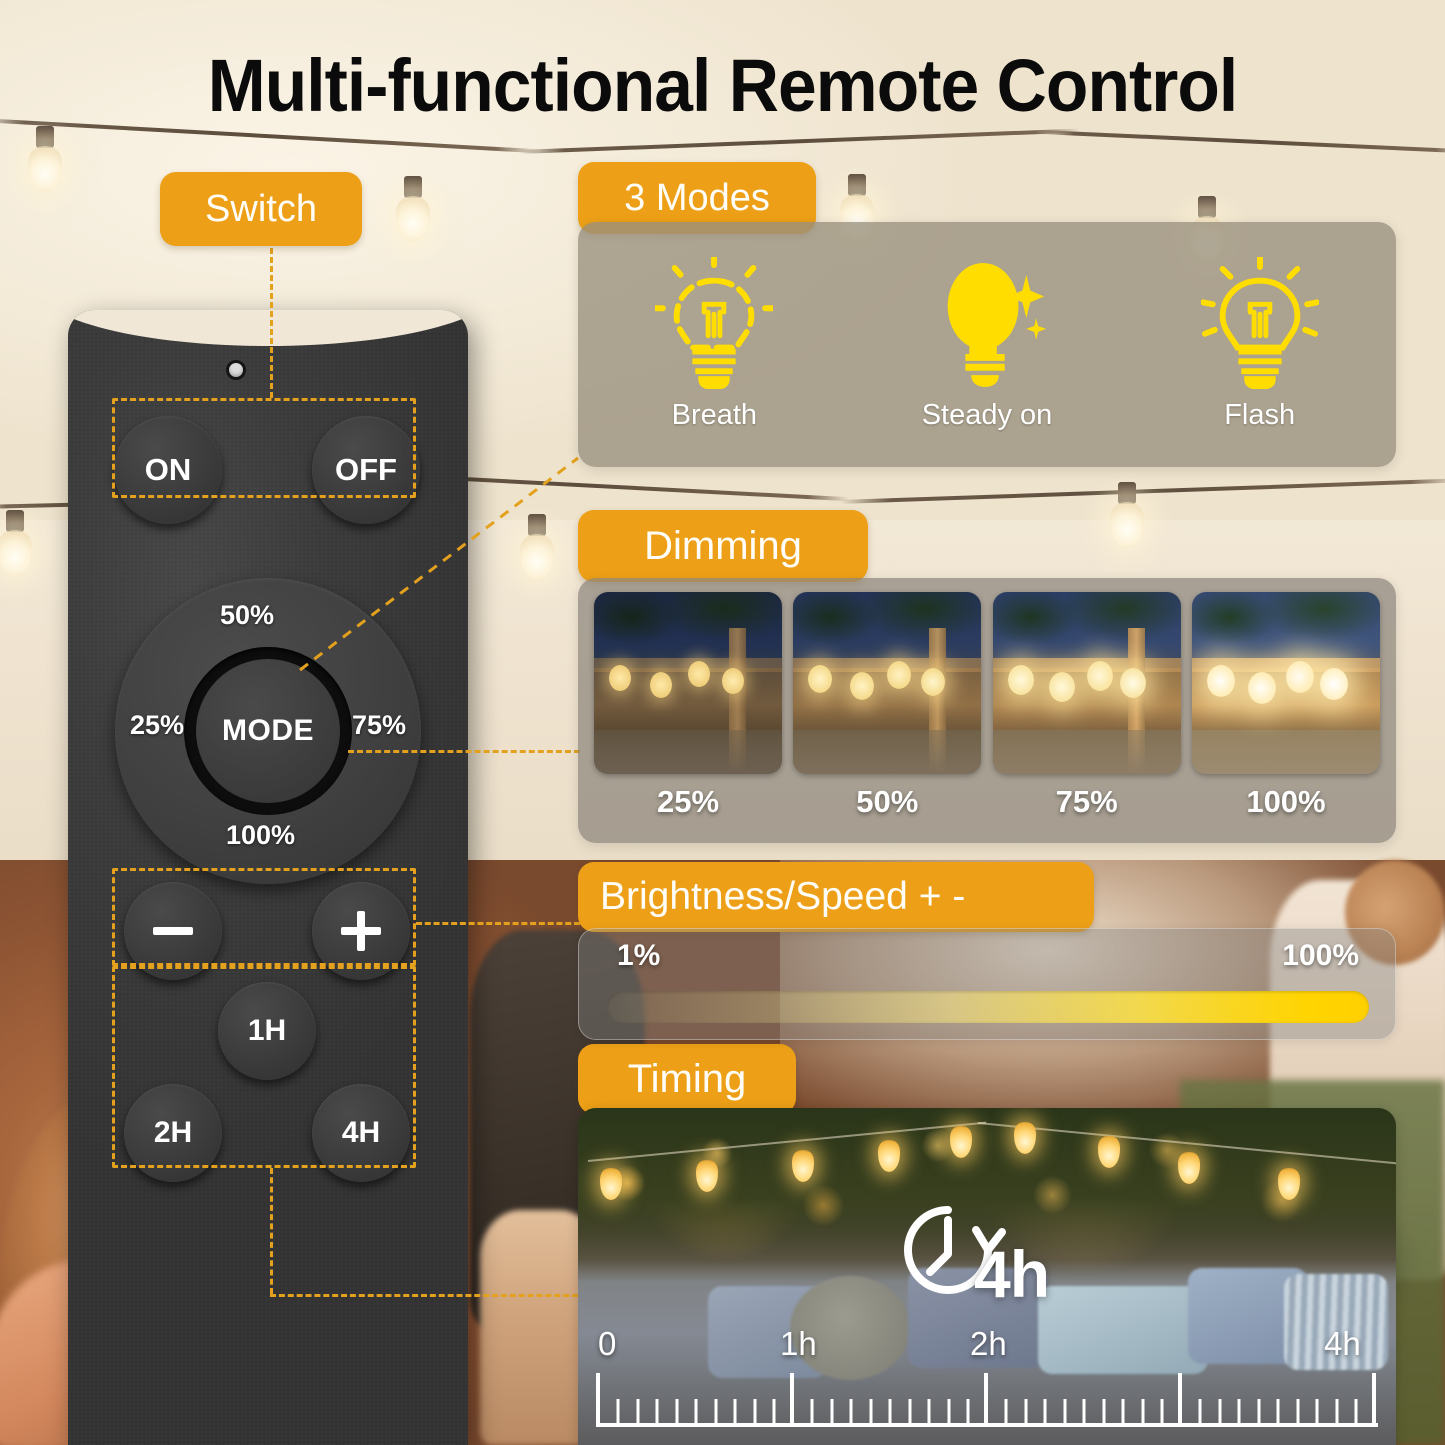 The height and width of the screenshot is (1445, 1445). What do you see at coordinates (379, 725) in the screenshot?
I see `dial-label-75: 75%` at bounding box center [379, 725].